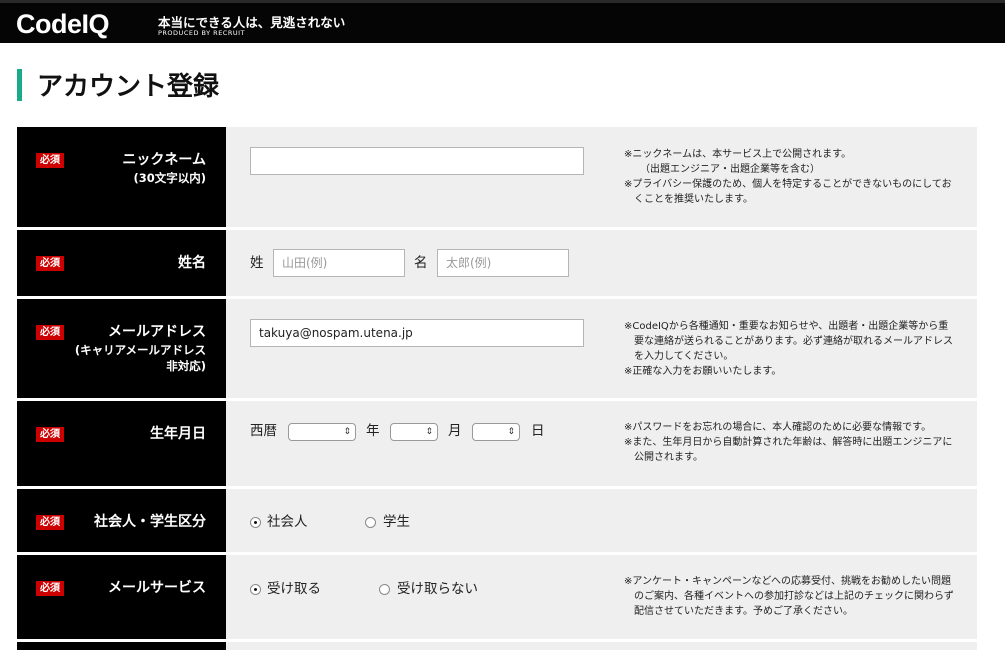 This screenshot has height=650, width=1005. I want to click on note-line: ※アンケート・キャンペーンなどへの応募受付、挑戦をお勧めしたい問題, so click(787, 581).